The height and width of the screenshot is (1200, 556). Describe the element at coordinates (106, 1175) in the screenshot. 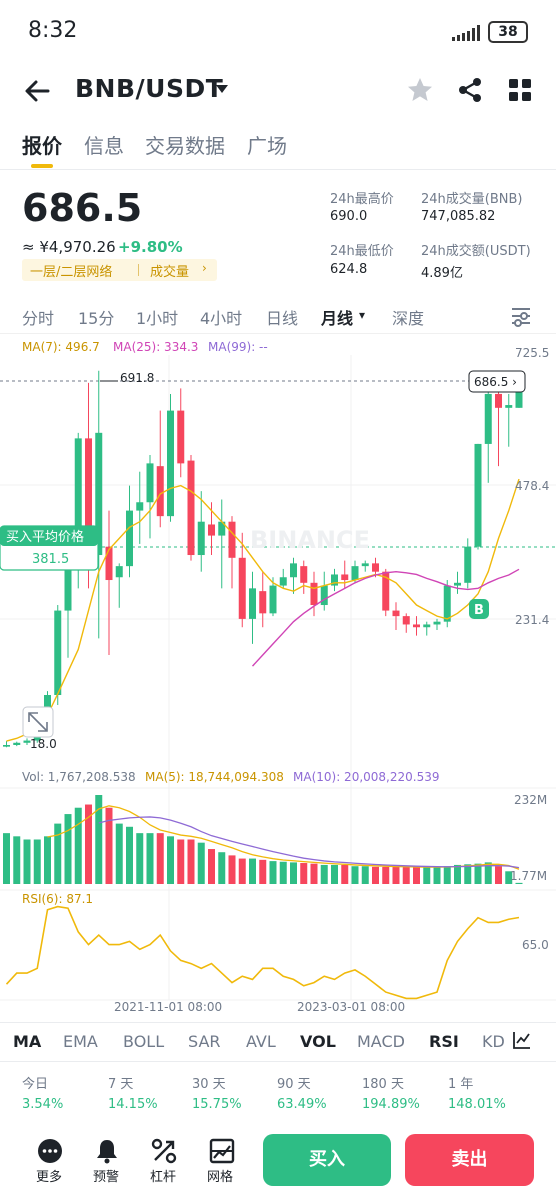

I see `nav-alert-label: 预警` at that location.